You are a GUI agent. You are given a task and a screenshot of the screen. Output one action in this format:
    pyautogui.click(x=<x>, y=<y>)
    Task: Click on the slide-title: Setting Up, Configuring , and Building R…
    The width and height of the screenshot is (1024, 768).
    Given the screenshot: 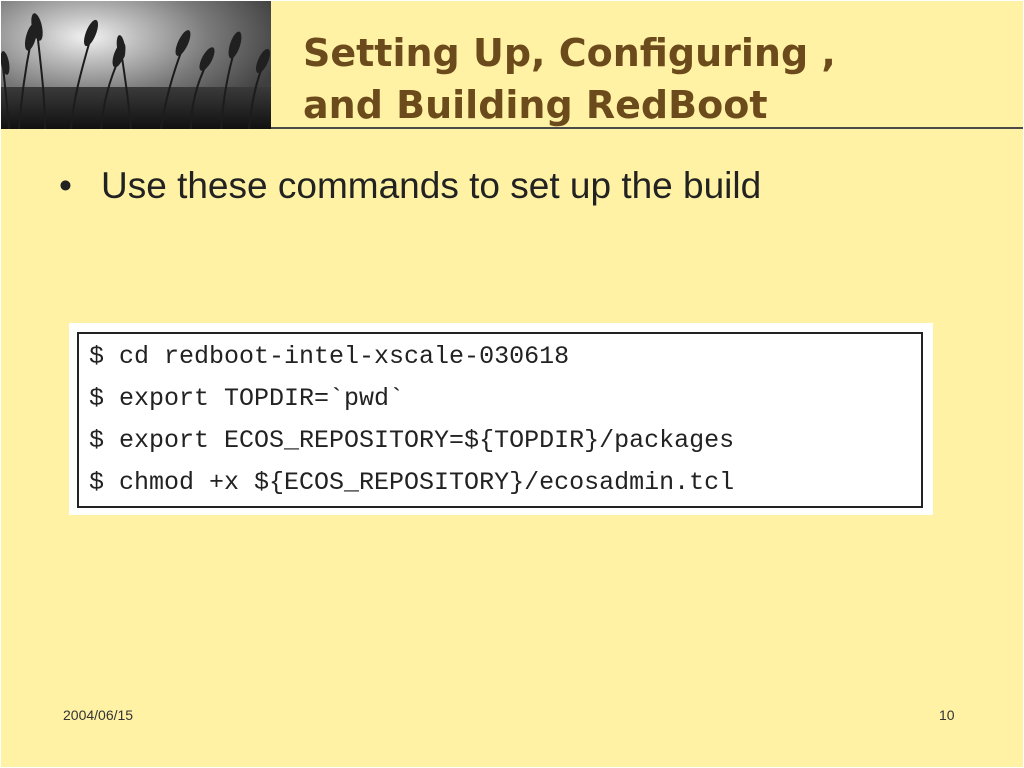 What is the action you would take?
    pyautogui.click(x=569, y=79)
    